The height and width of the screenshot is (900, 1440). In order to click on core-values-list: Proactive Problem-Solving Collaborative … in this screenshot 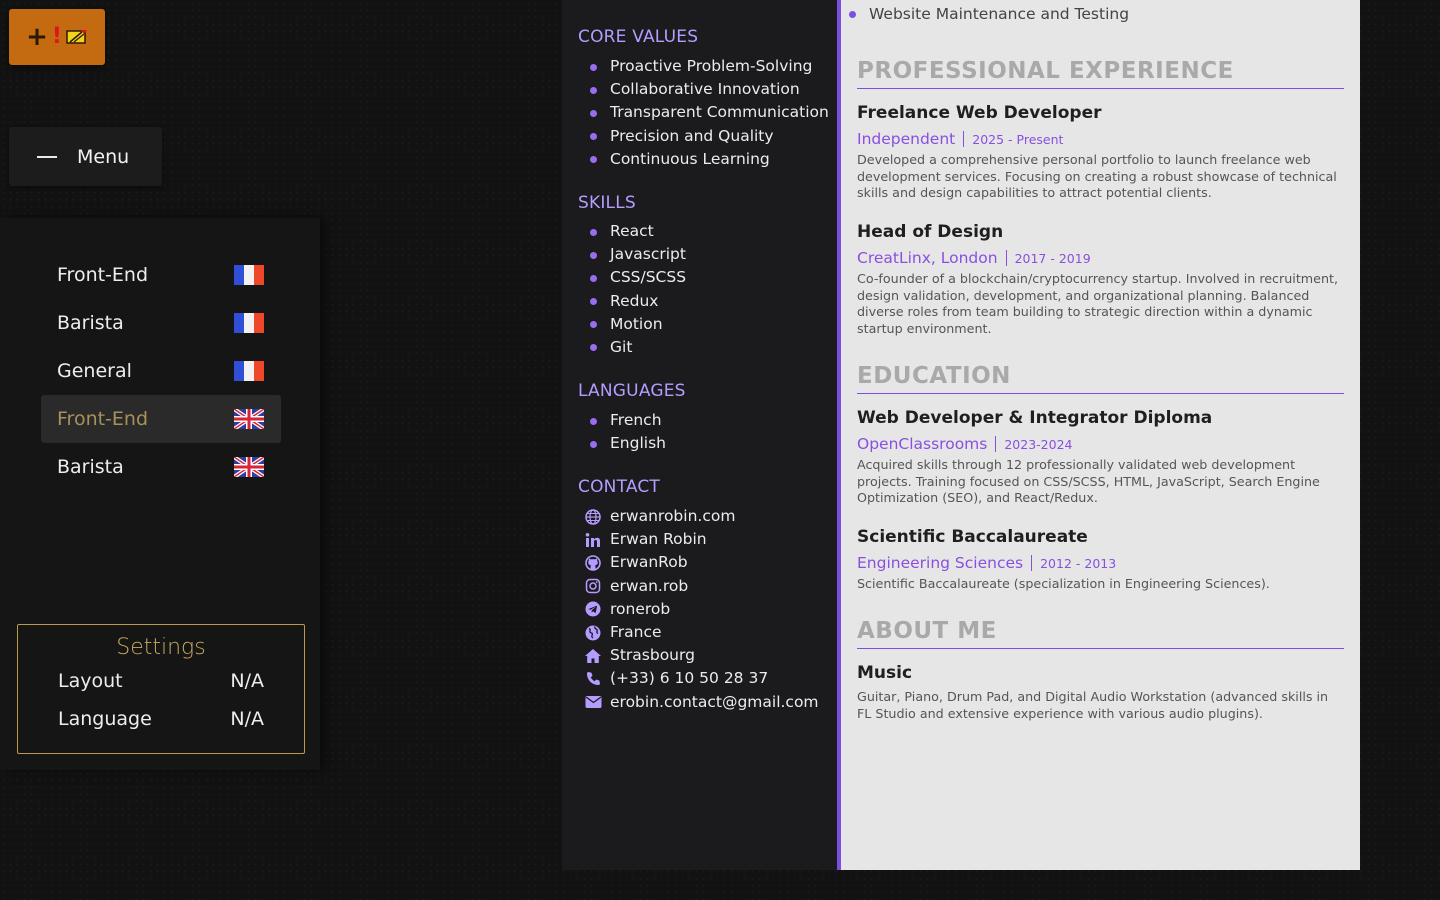, I will do `click(709, 113)`.